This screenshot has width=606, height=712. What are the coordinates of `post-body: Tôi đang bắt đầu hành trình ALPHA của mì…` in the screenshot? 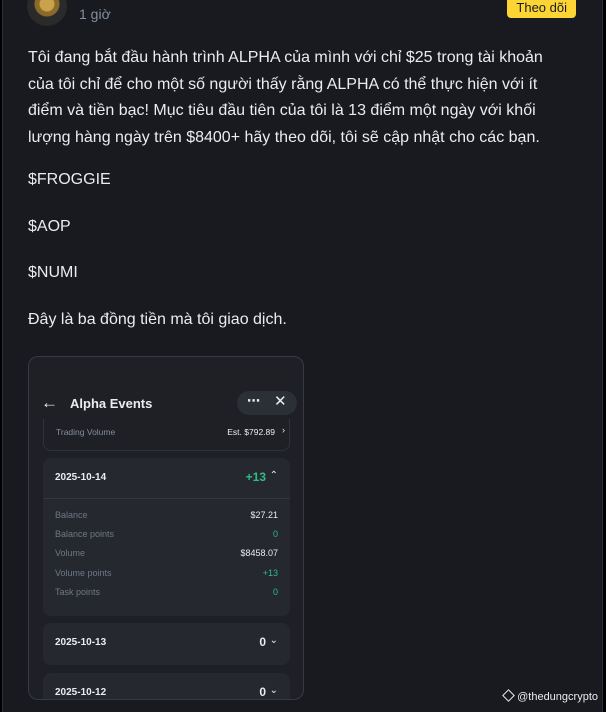 It's located at (300, 98).